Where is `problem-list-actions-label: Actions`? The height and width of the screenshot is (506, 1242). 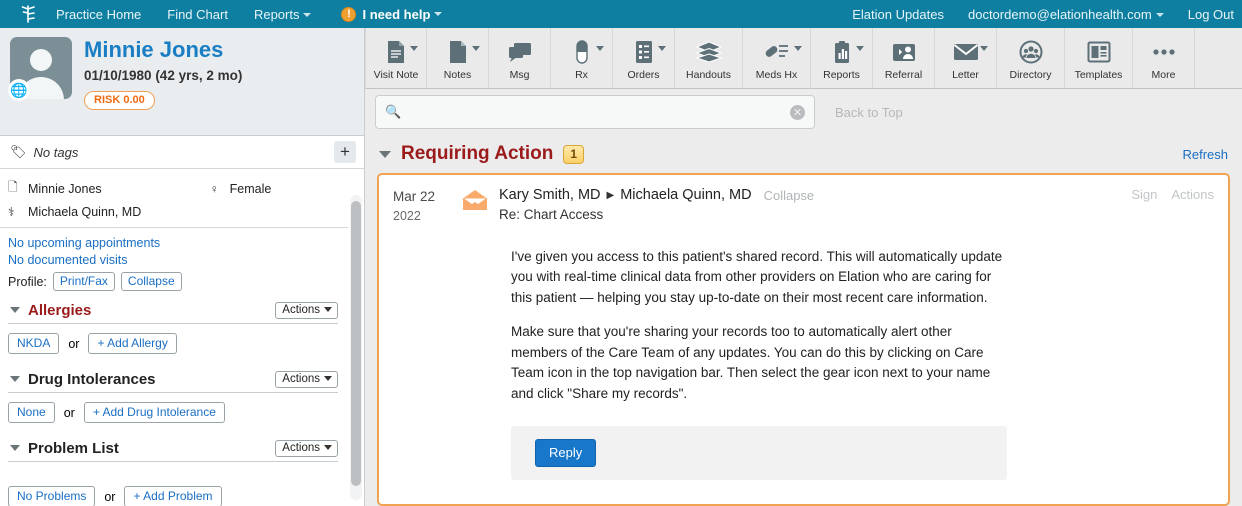 problem-list-actions-label: Actions is located at coordinates (301, 447).